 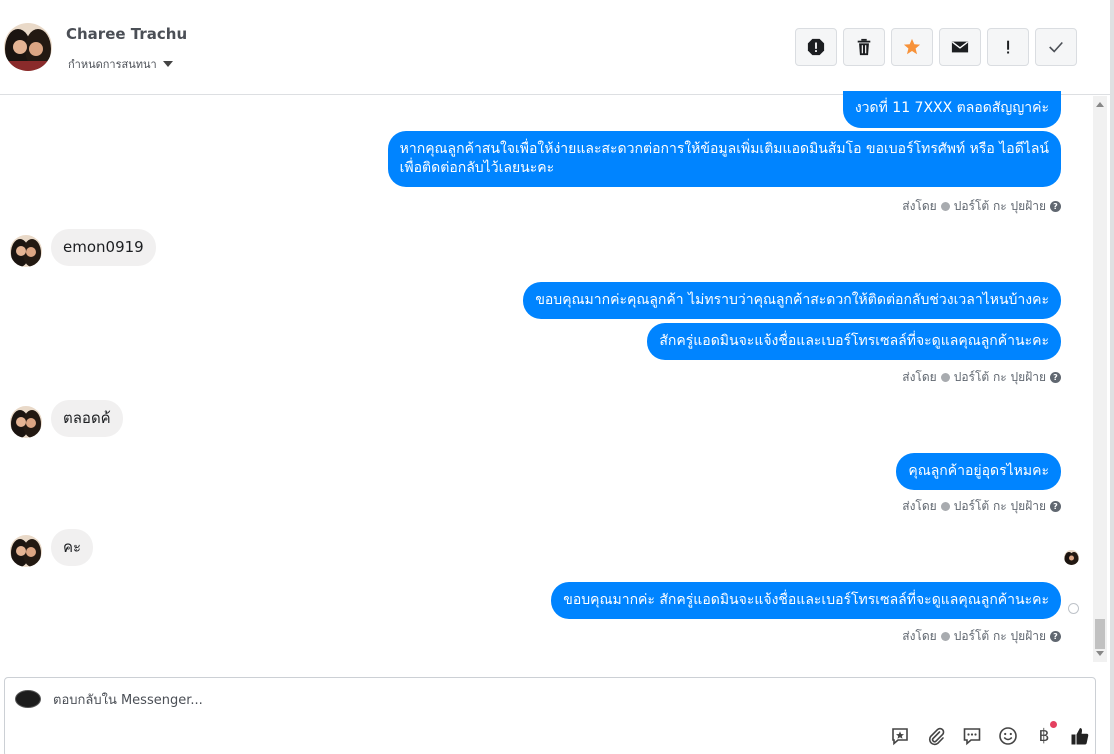 I want to click on mark-done-button, so click(x=1056, y=47).